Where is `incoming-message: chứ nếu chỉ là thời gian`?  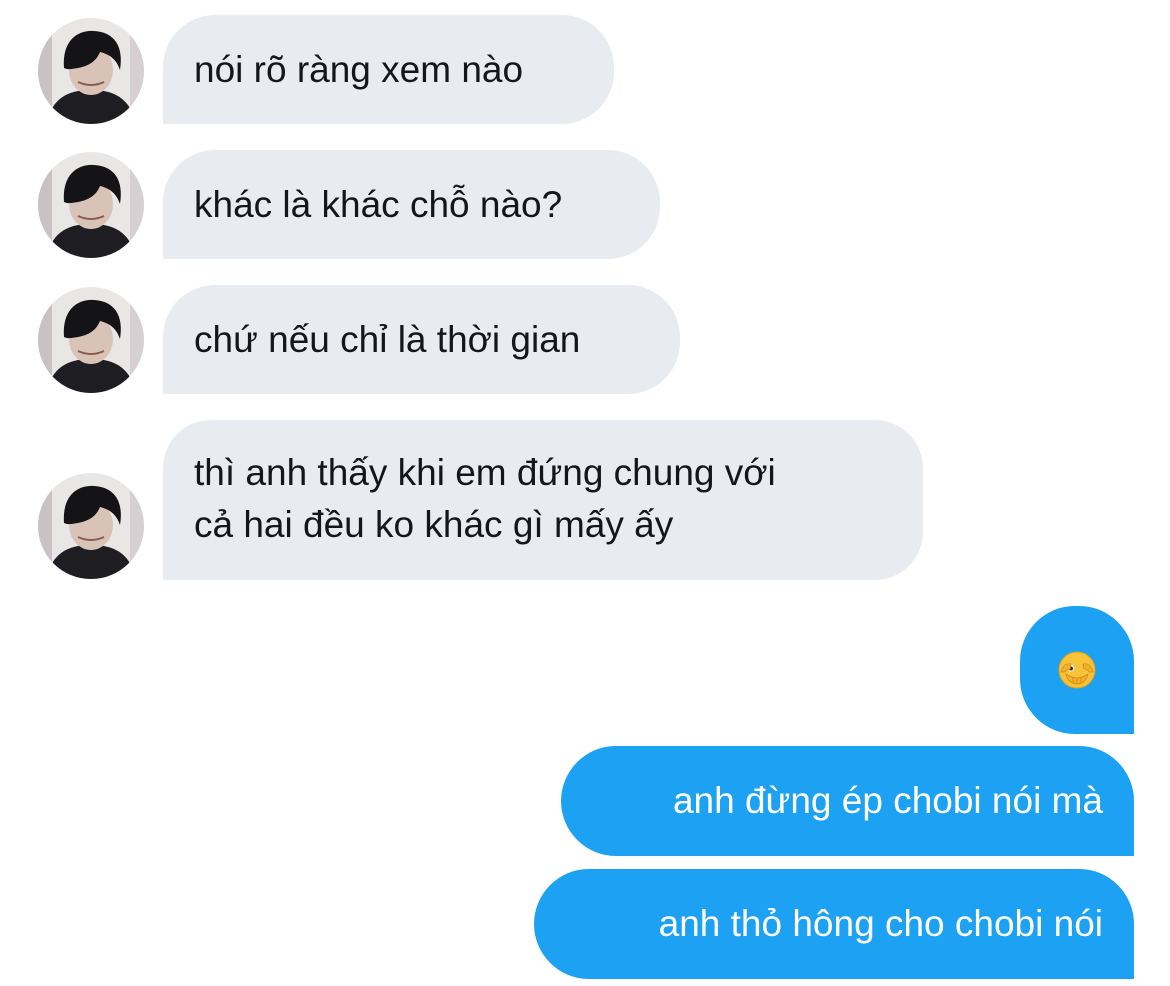
incoming-message: chứ nếu chỉ là thời gian is located at coordinates (421, 339).